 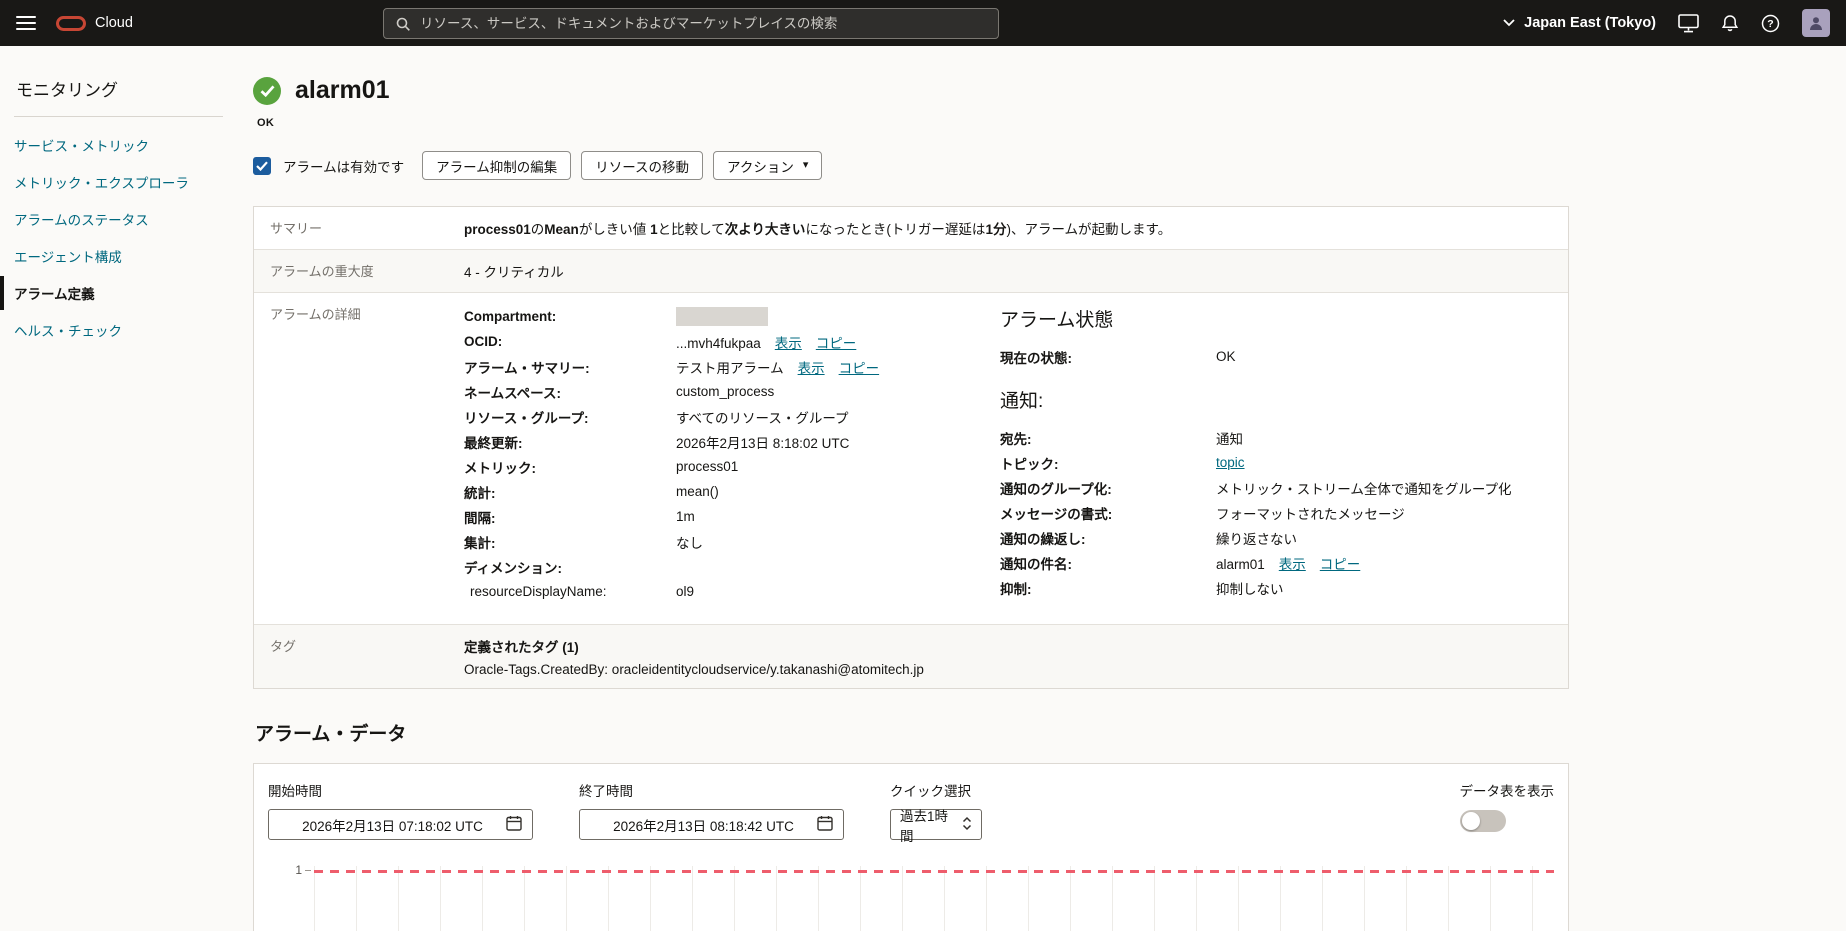 What do you see at coordinates (1230, 462) in the screenshot?
I see `topic-link: topic` at bounding box center [1230, 462].